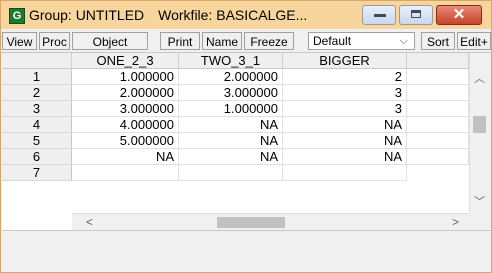 This screenshot has height=273, width=492. I want to click on chevron-down-icon: ⌵, so click(403, 41).